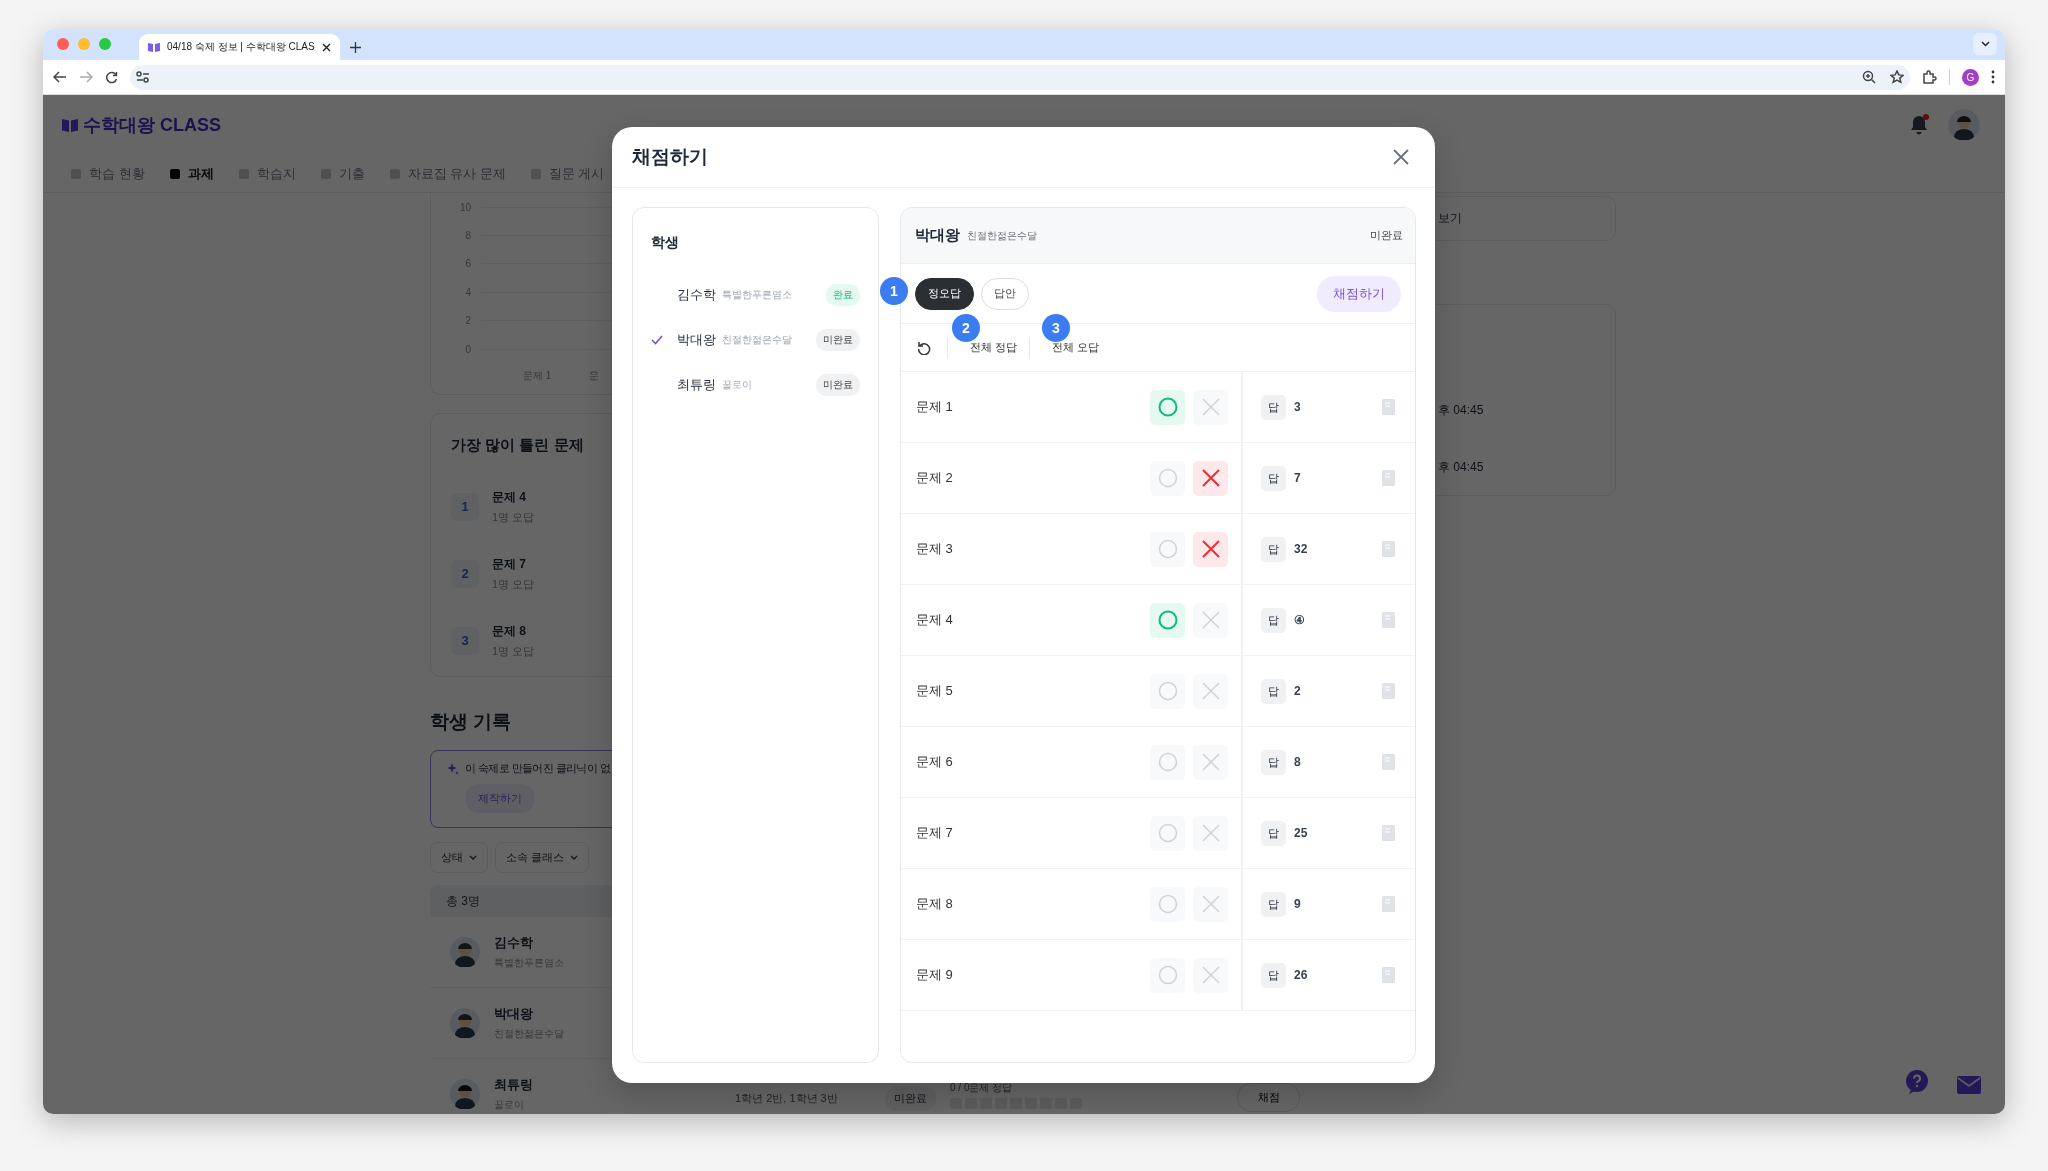  What do you see at coordinates (355, 47) in the screenshot?
I see `plus-icon` at bounding box center [355, 47].